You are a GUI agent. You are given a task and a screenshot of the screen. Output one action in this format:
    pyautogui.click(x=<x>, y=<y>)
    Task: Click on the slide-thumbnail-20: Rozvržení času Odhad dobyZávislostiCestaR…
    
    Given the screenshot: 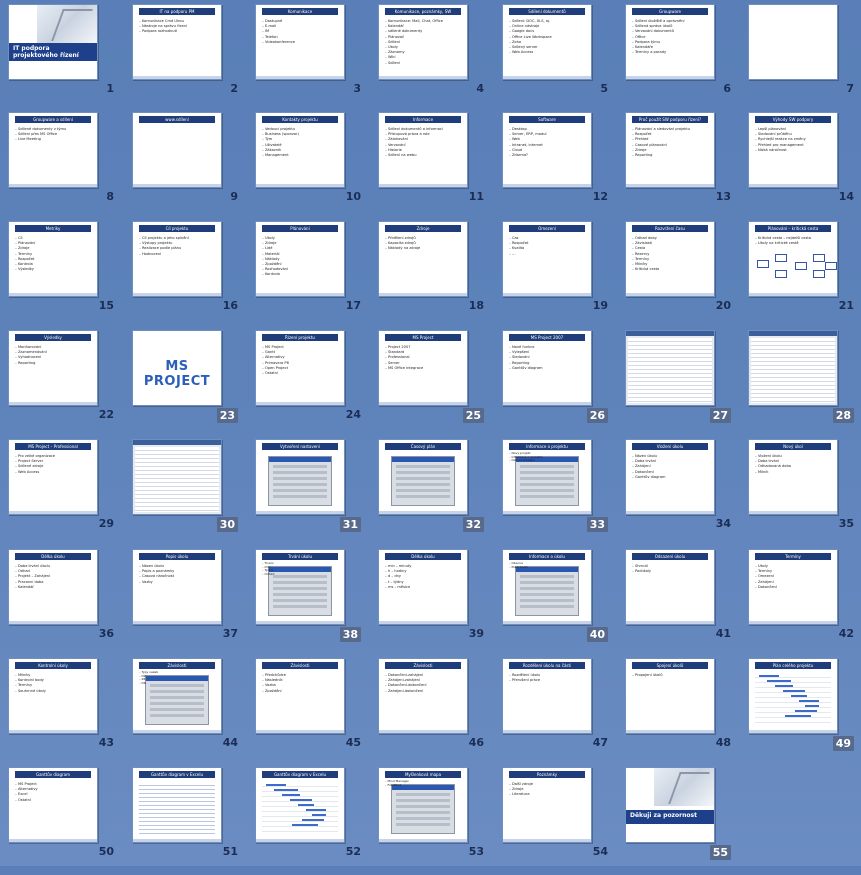 What is the action you would take?
    pyautogui.click(x=670, y=259)
    